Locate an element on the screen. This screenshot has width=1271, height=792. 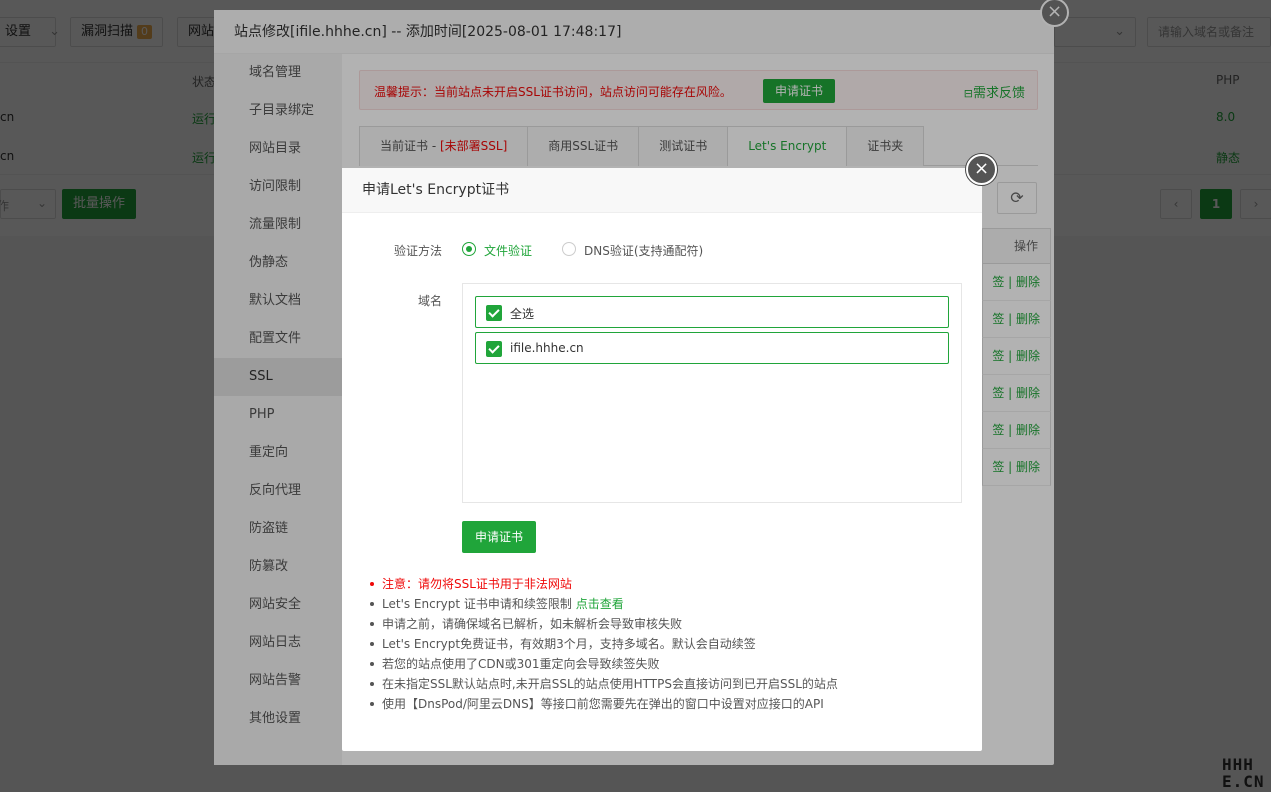
radio-file-verify-label: 文件验证 is located at coordinates (508, 250).